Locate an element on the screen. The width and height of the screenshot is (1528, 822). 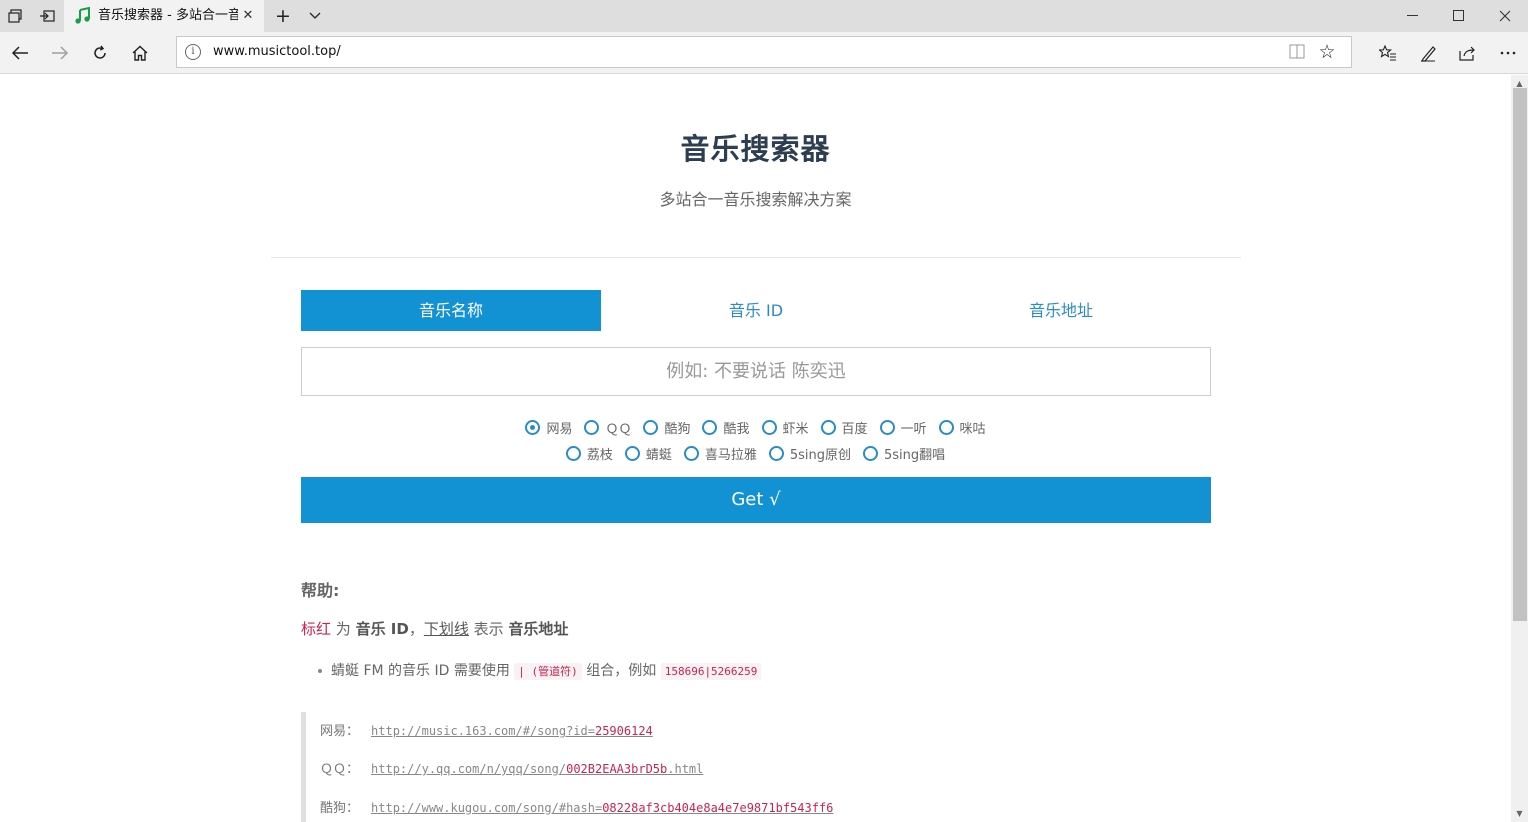
source-radio-5sing-cover: 5sing翻唱 is located at coordinates (904, 453).